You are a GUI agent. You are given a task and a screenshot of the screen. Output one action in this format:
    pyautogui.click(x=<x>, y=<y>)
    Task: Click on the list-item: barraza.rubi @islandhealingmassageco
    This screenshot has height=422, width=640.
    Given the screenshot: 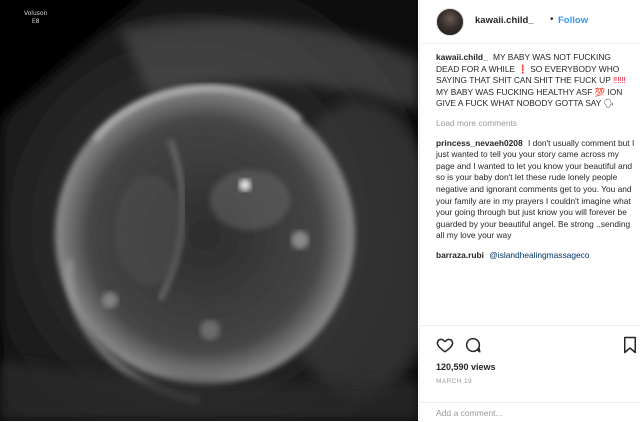 What is the action you would take?
    pyautogui.click(x=536, y=256)
    